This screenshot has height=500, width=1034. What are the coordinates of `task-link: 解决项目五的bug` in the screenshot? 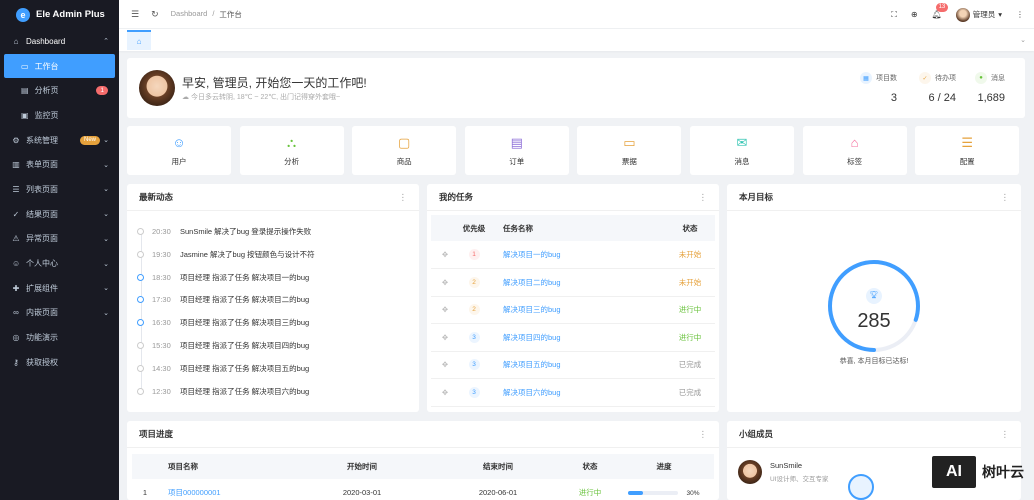 It's located at (532, 364).